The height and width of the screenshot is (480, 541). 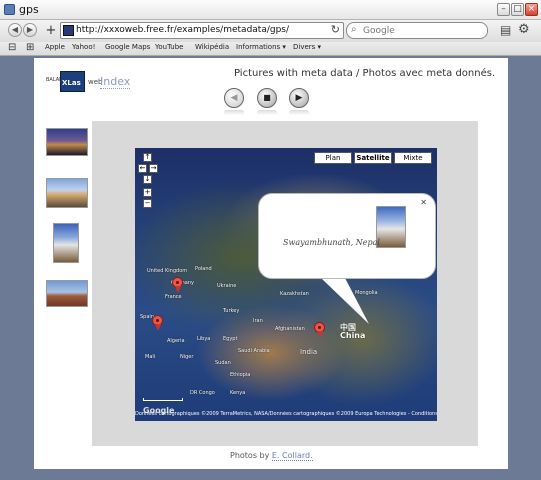 What do you see at coordinates (15, 30) in the screenshot?
I see `back-button: ◀` at bounding box center [15, 30].